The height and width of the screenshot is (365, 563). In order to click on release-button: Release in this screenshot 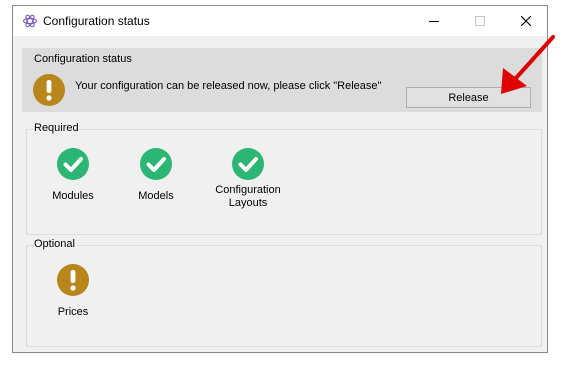, I will do `click(468, 97)`.